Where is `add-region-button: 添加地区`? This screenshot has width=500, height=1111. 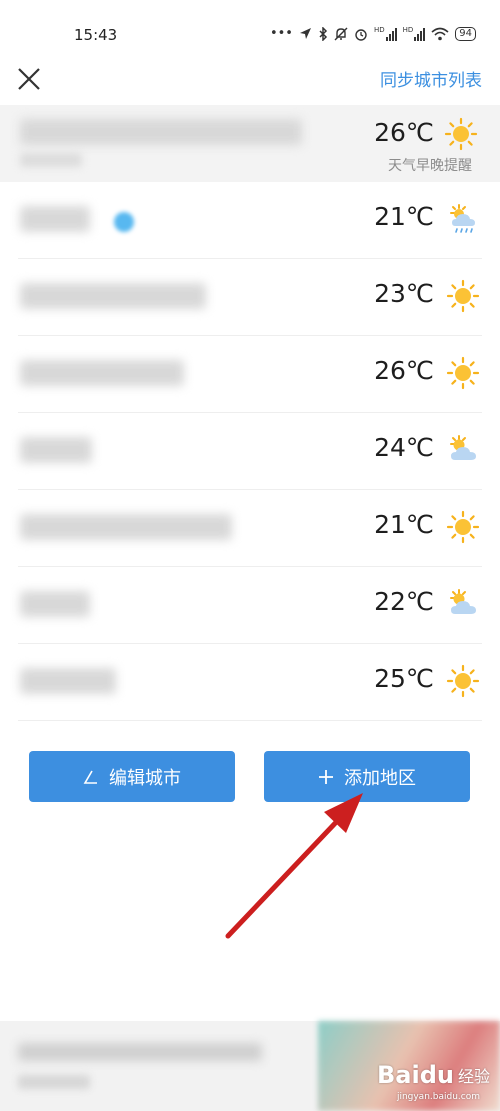
add-region-button: 添加地区 is located at coordinates (367, 776).